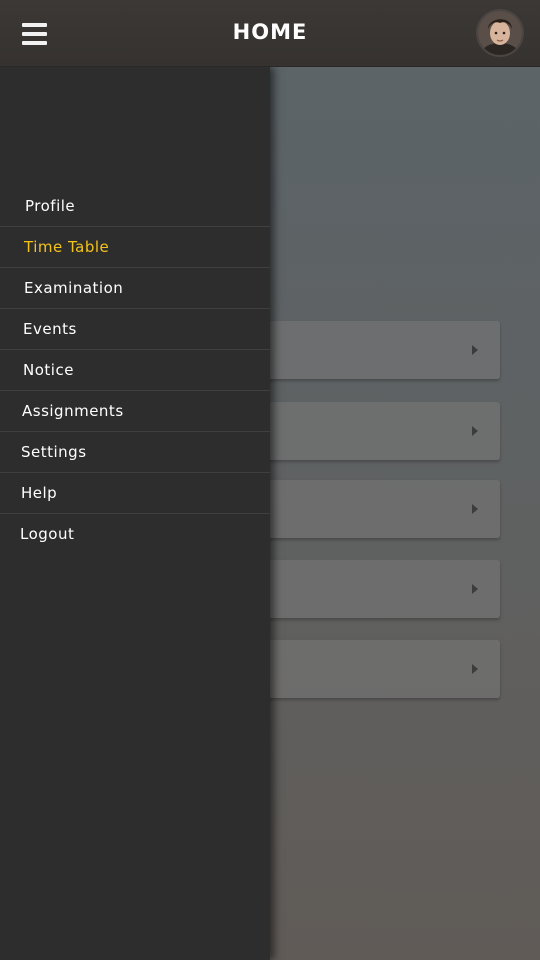 This screenshot has height=960, width=540. Describe the element at coordinates (135, 288) in the screenshot. I see `nav-item-examination: Examination` at that location.